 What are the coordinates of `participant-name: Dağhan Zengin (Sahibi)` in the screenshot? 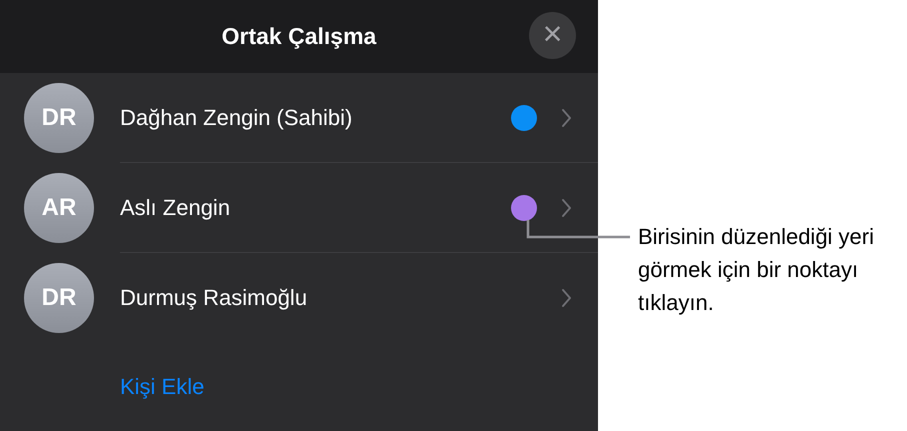 It's located at (315, 117).